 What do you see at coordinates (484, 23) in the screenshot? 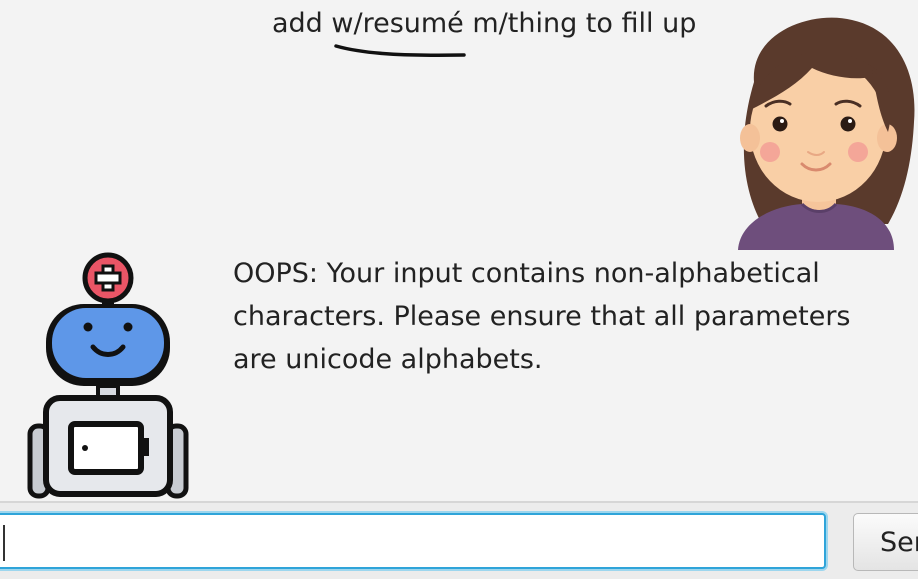
I see `user-message: add w/resumé m/thing to fill up` at bounding box center [484, 23].